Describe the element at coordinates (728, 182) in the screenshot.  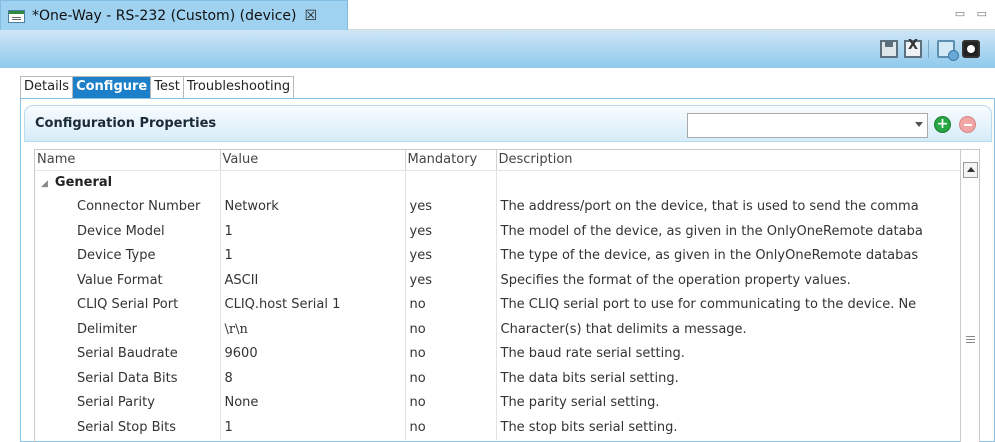
I see `group-description-cell` at that location.